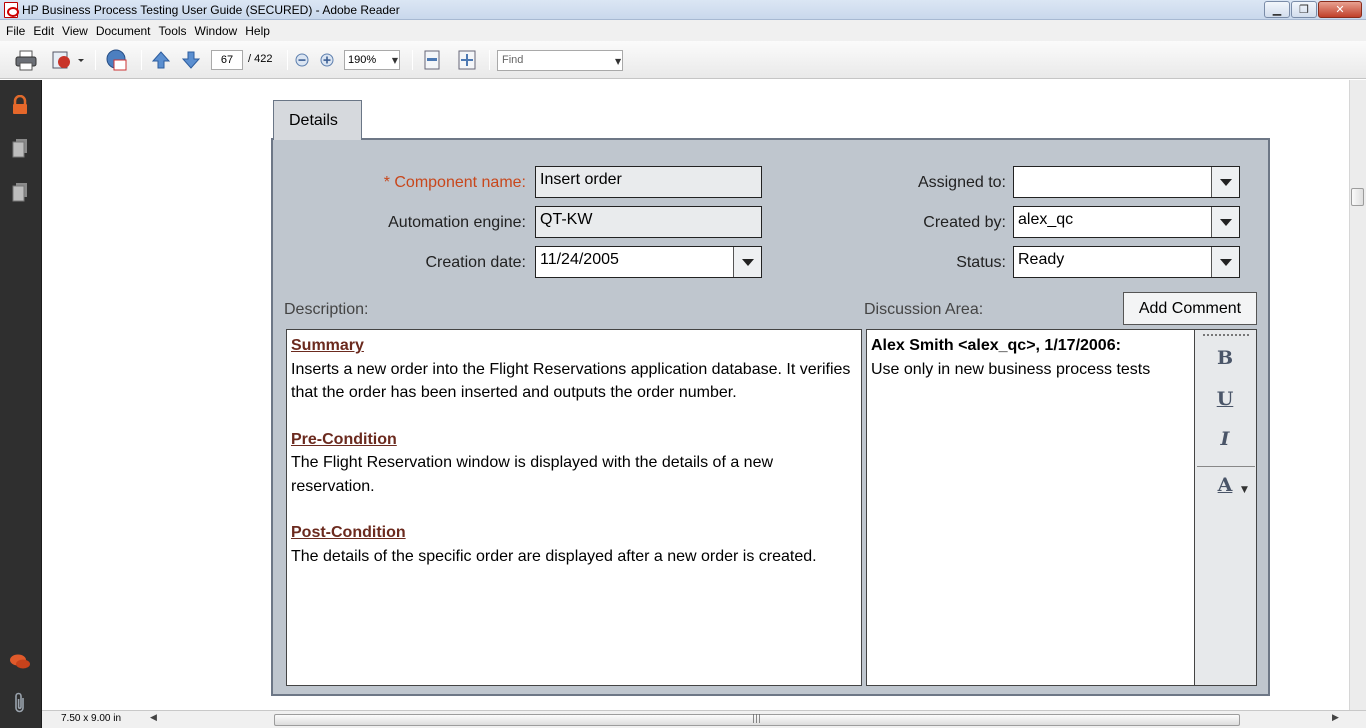 Image resolution: width=1366 pixels, height=728 pixels. What do you see at coordinates (1126, 222) in the screenshot?
I see `created-by-field: alex_qc` at bounding box center [1126, 222].